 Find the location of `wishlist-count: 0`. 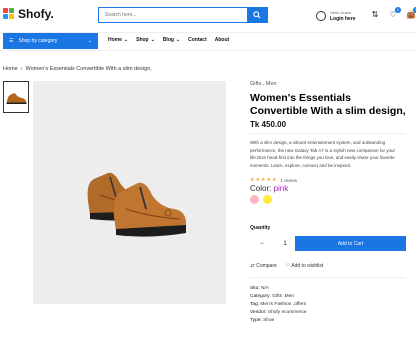

wishlist-count: 0 is located at coordinates (398, 10).